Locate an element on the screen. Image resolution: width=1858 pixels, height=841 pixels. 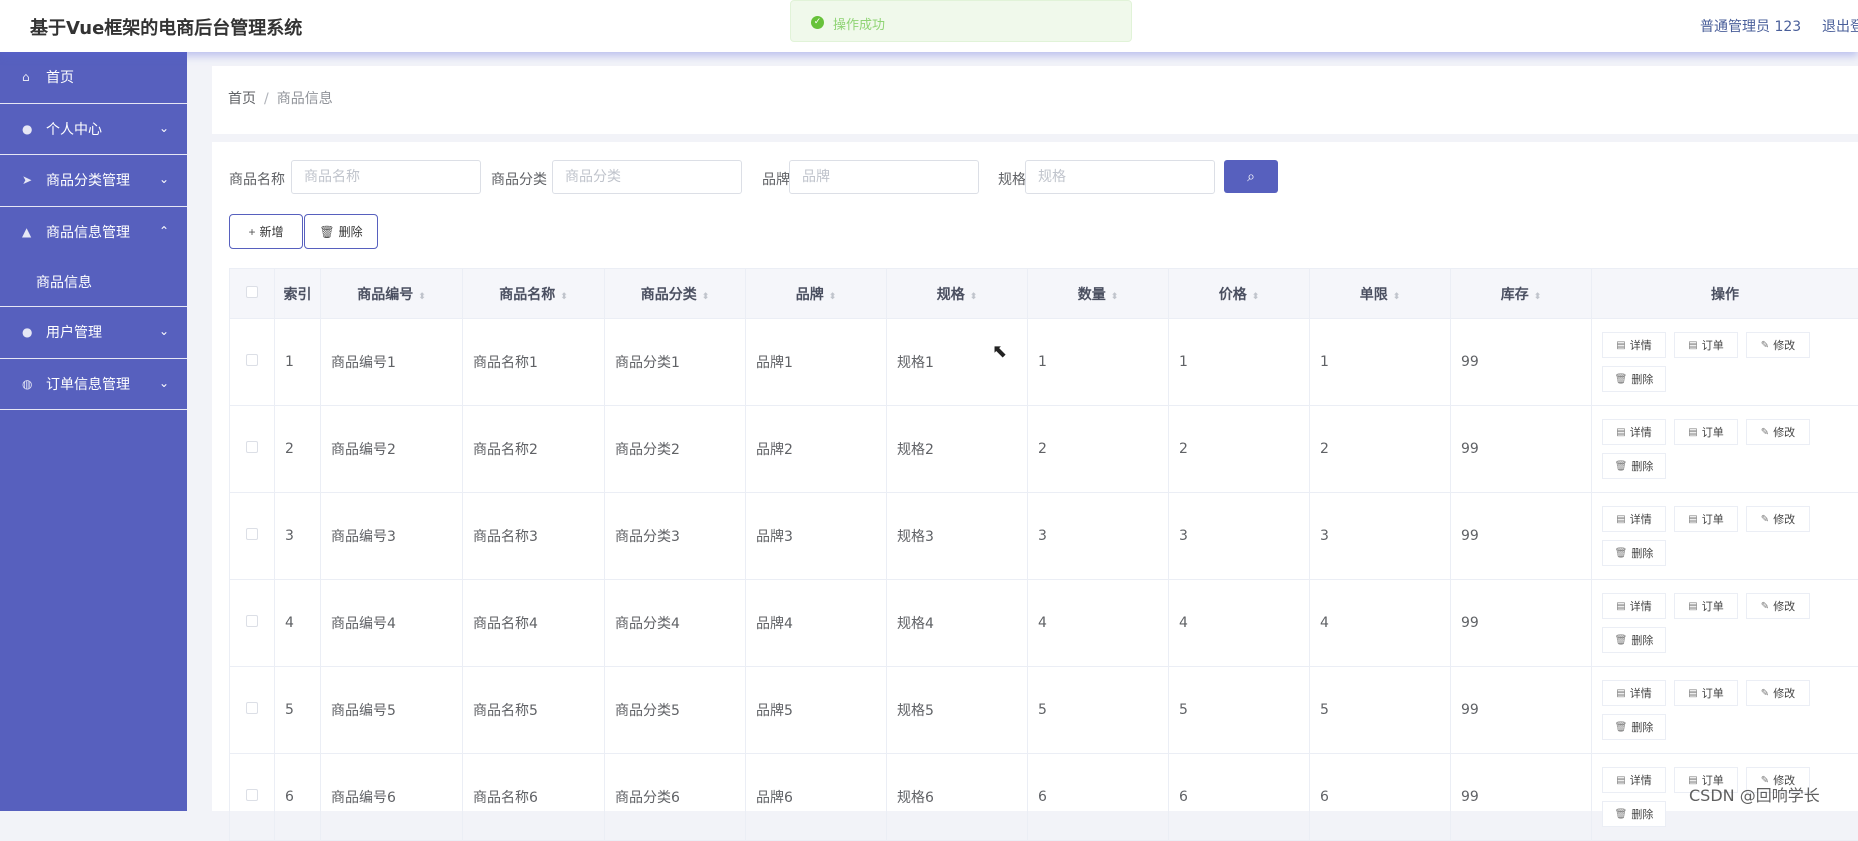
search-button: ⌕ is located at coordinates (1251, 176).